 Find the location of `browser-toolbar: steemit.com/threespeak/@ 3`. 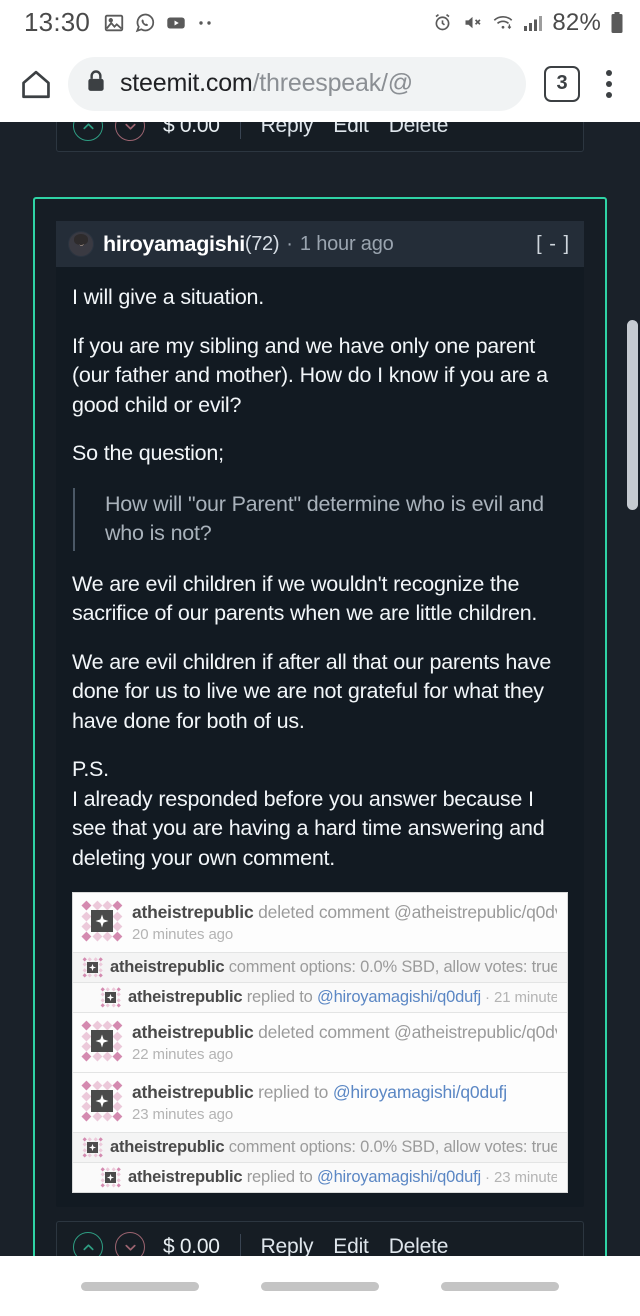

browser-toolbar: steemit.com/threespeak/@ 3 is located at coordinates (320, 83).